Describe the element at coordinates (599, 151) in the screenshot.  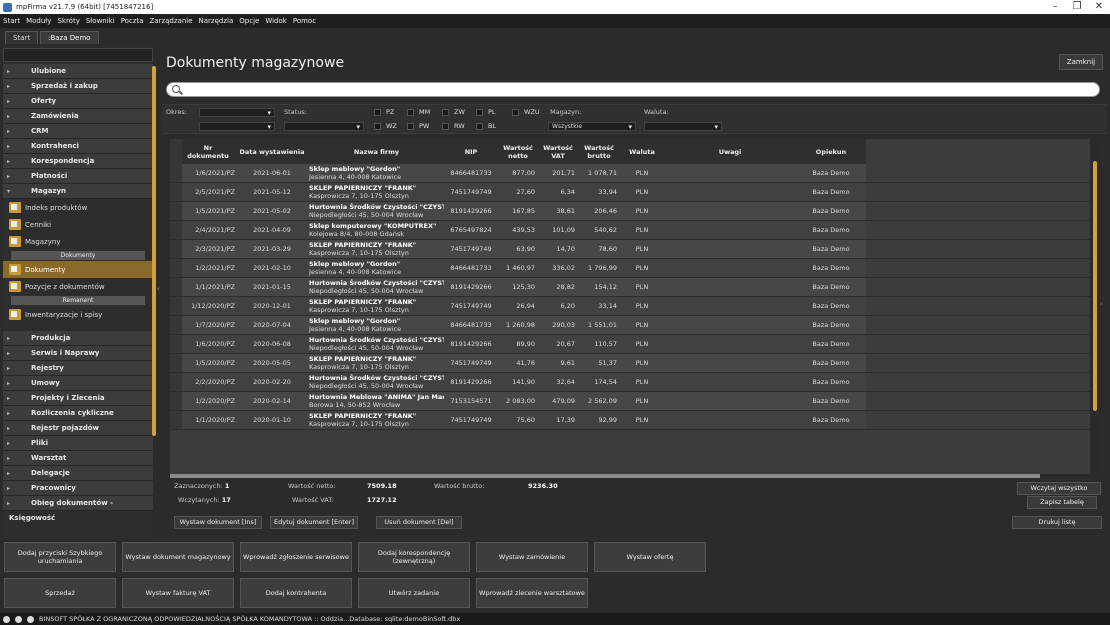
I see `header-brutto: Wartość brutto` at that location.